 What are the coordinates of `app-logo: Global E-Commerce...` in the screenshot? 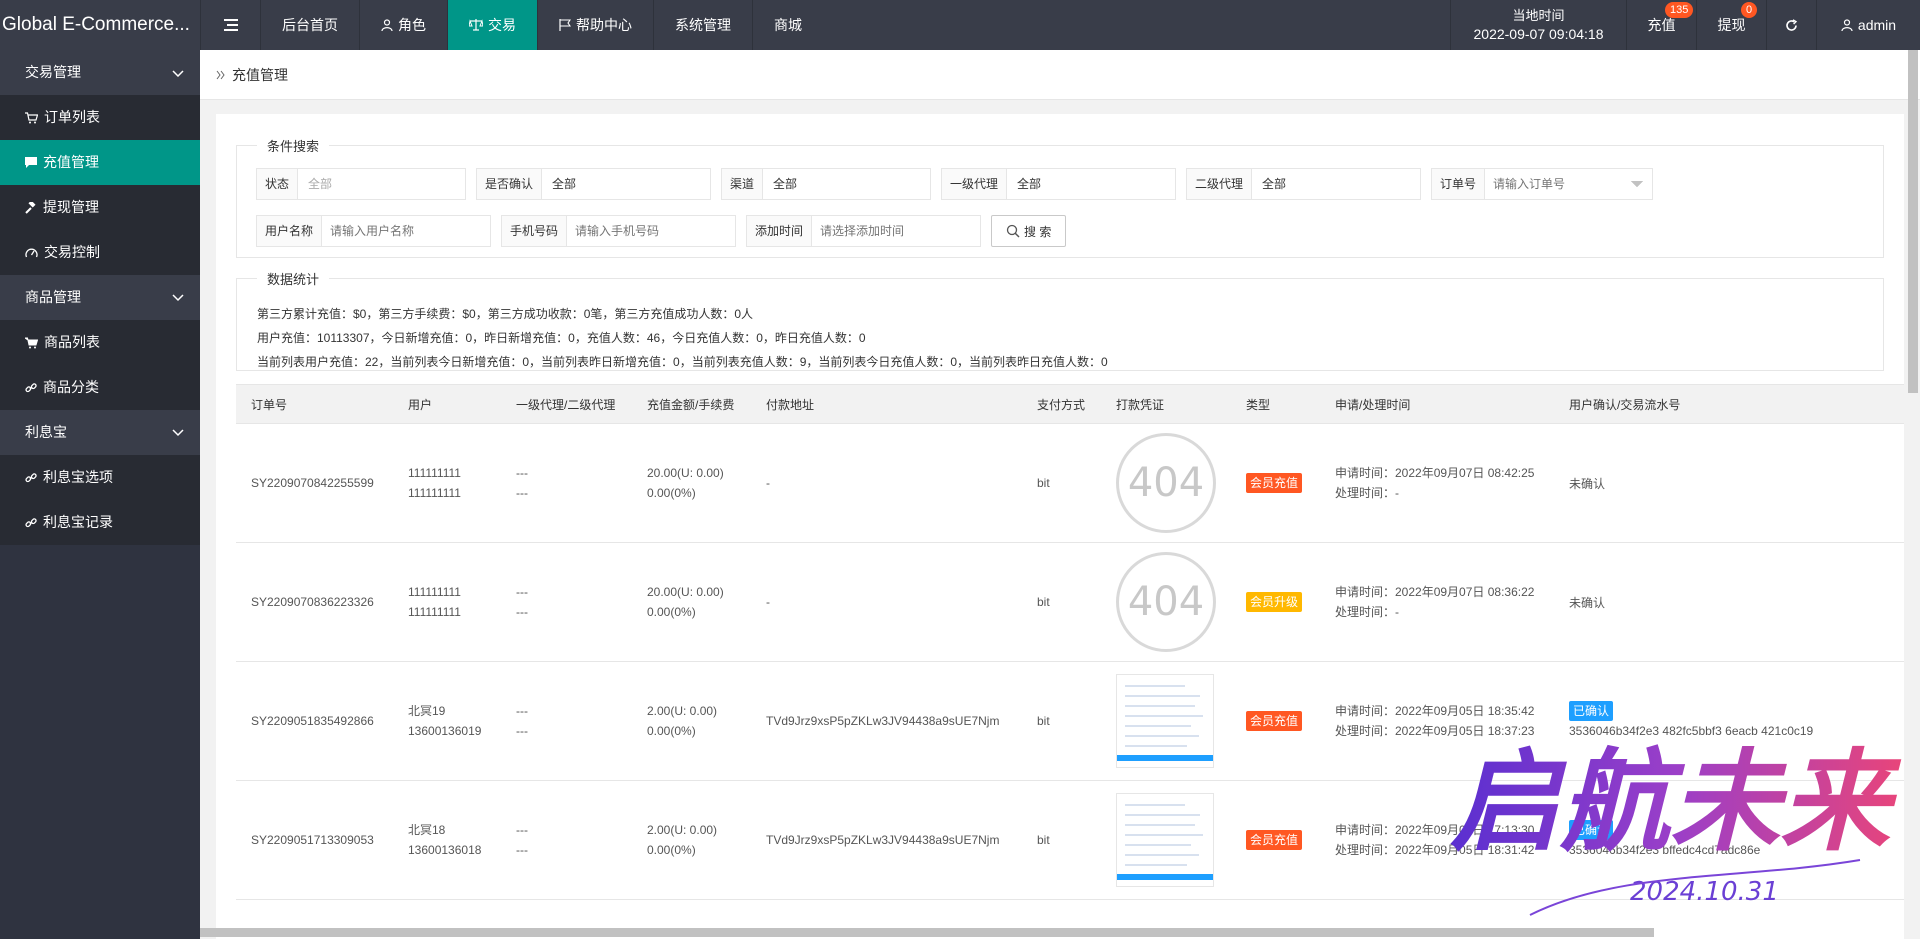 It's located at (100, 25).